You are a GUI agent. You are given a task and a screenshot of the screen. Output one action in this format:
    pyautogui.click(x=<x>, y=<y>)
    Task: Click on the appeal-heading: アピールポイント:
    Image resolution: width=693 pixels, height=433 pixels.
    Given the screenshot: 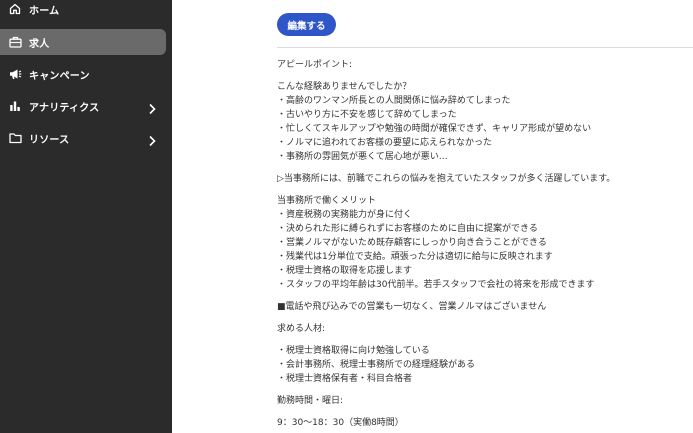 What is the action you would take?
    pyautogui.click(x=315, y=65)
    